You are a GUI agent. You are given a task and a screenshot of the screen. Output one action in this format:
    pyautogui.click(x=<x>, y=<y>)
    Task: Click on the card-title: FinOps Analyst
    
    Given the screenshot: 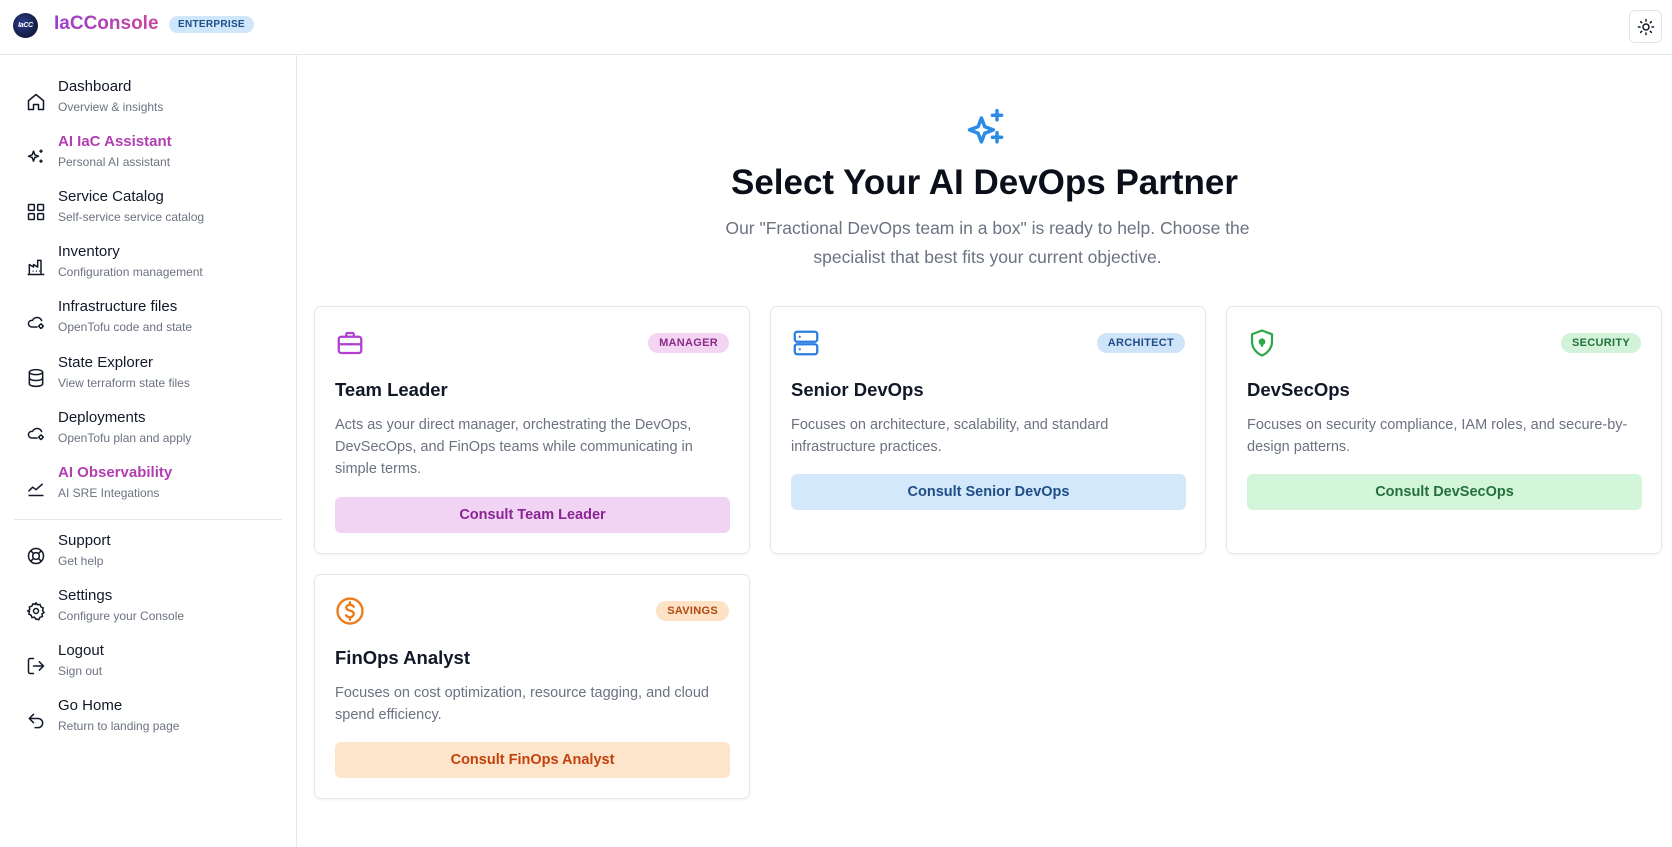 What is the action you would take?
    pyautogui.click(x=403, y=657)
    